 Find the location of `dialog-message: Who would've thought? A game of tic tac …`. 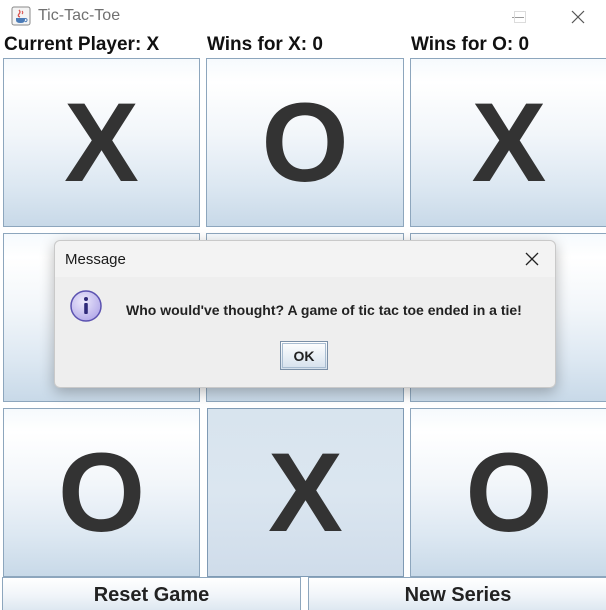

dialog-message: Who would've thought? A game of tic tac … is located at coordinates (324, 310).